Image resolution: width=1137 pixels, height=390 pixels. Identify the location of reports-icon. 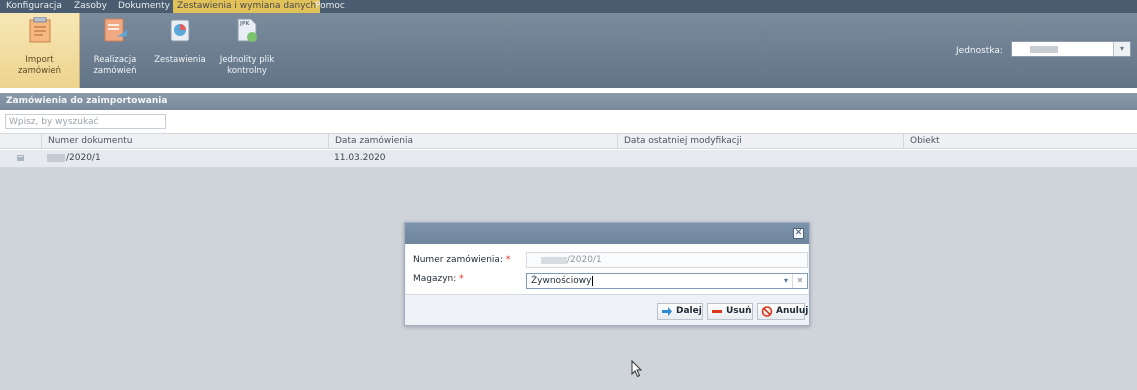
(180, 30).